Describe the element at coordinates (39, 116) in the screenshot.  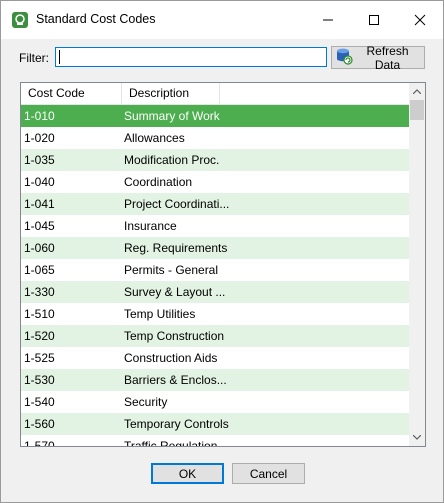
I see `cost-code-cell: 1-010` at that location.